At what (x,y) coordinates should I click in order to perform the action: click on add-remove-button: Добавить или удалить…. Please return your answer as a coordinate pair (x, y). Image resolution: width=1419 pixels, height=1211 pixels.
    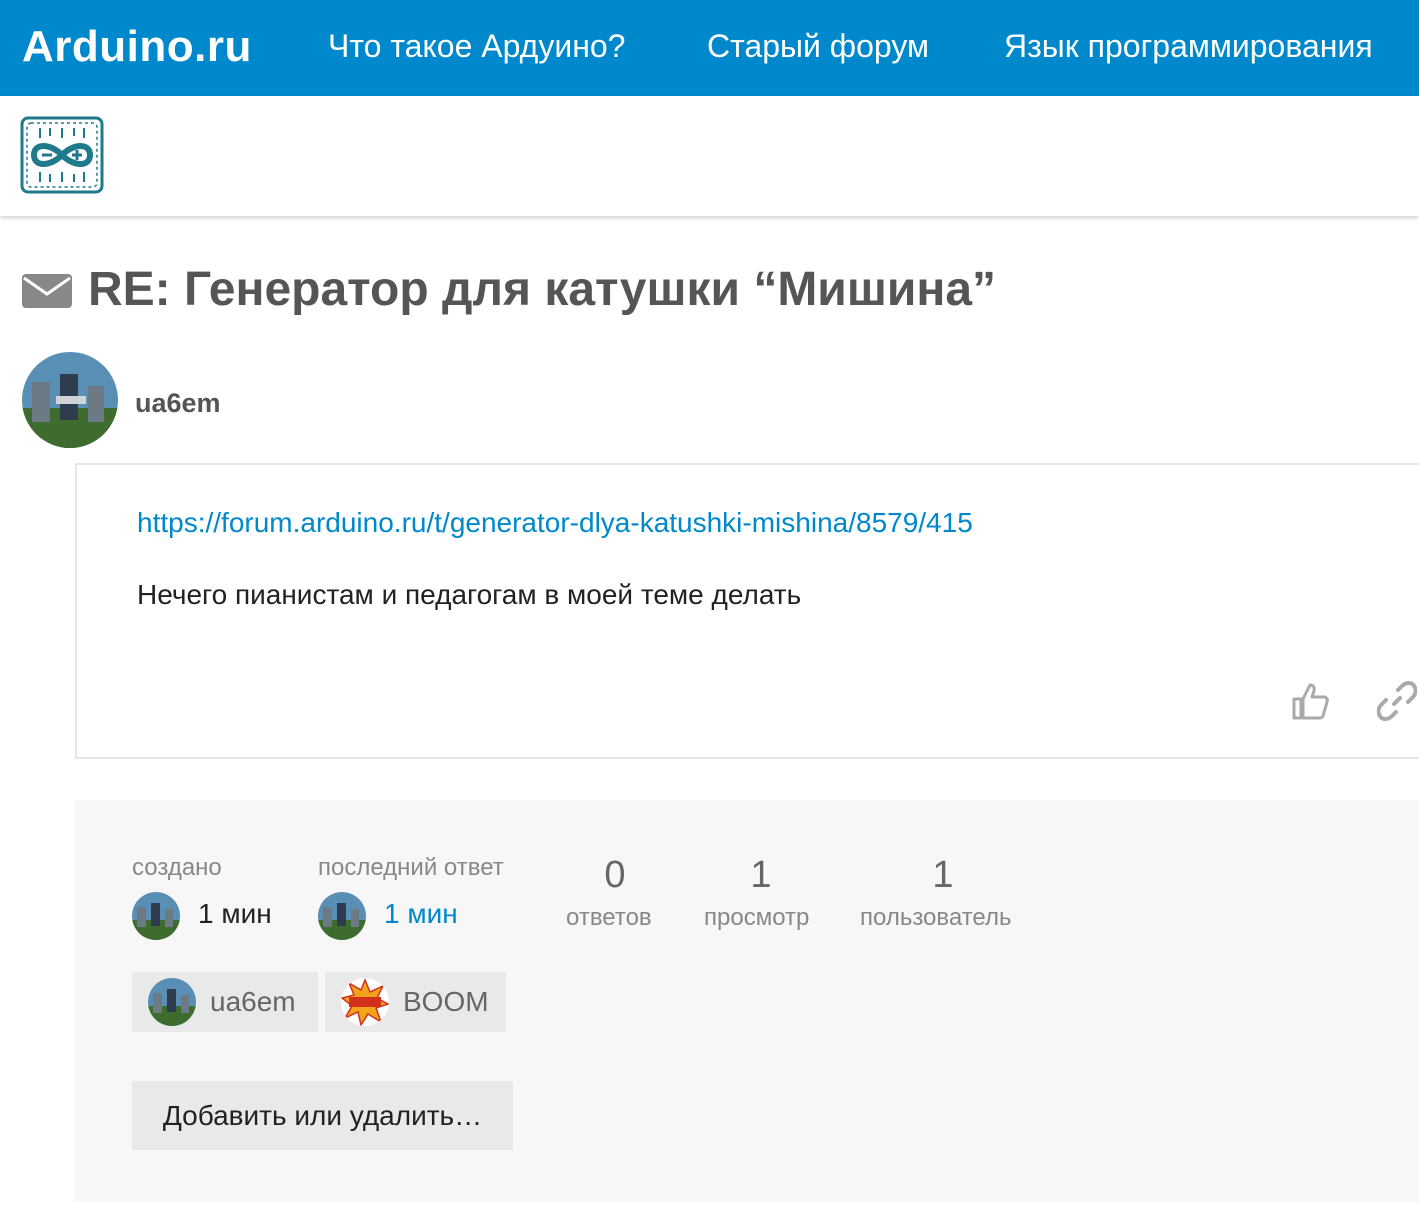
    Looking at the image, I should click on (322, 1115).